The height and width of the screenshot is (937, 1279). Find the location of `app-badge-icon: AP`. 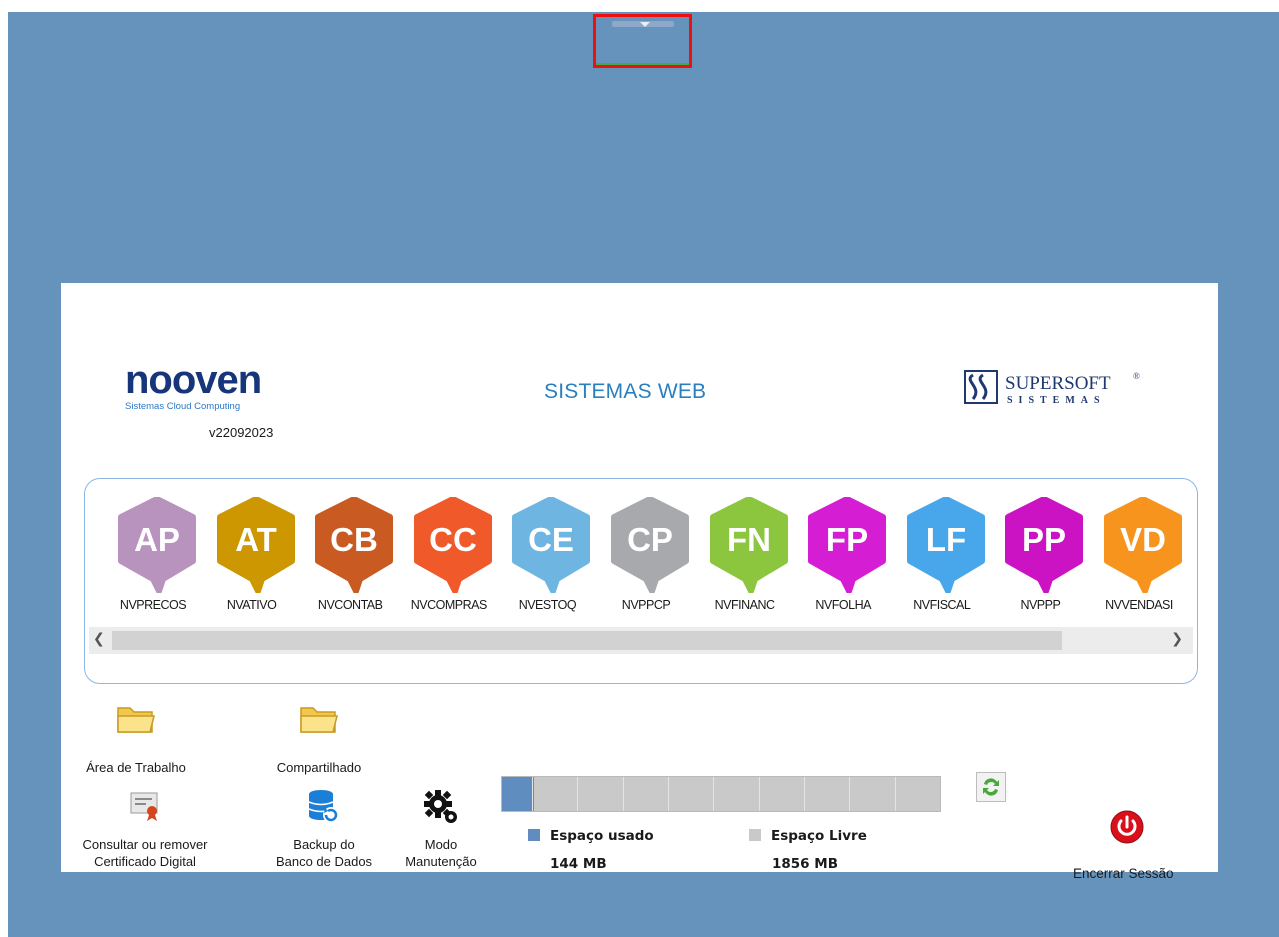

app-badge-icon: AP is located at coordinates (157, 545).